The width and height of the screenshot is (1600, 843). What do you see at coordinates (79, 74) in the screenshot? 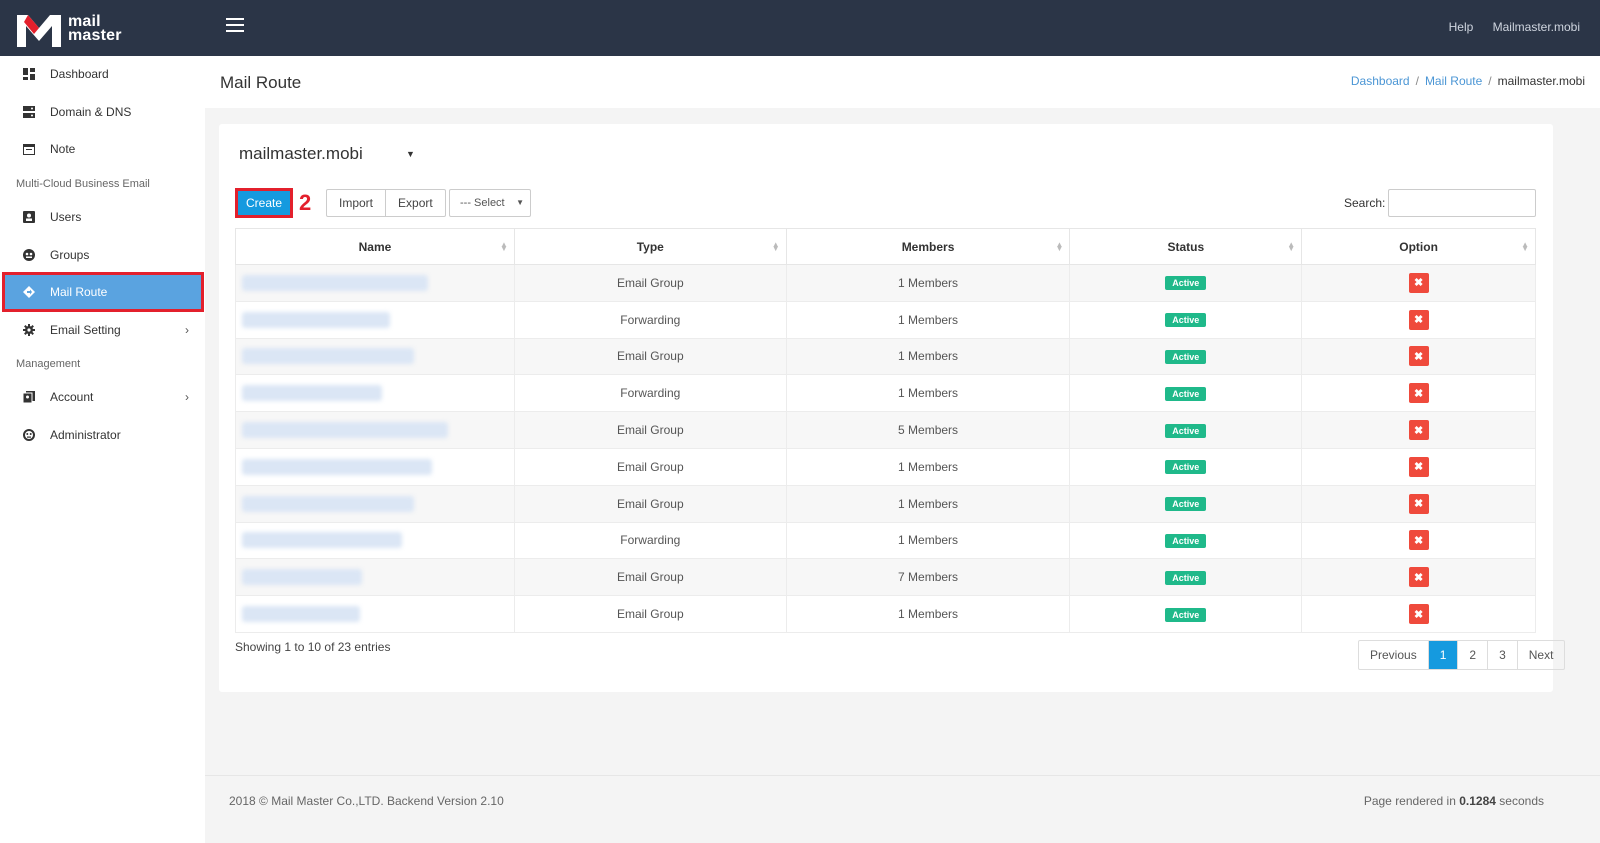
I see `sidebar-item-label: Dashboard` at bounding box center [79, 74].